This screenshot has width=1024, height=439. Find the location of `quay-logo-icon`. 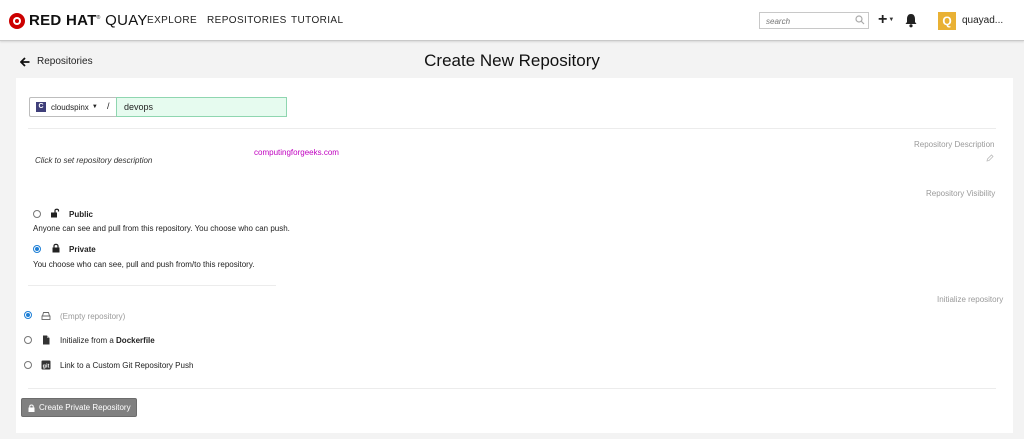

quay-logo-icon is located at coordinates (17, 20).